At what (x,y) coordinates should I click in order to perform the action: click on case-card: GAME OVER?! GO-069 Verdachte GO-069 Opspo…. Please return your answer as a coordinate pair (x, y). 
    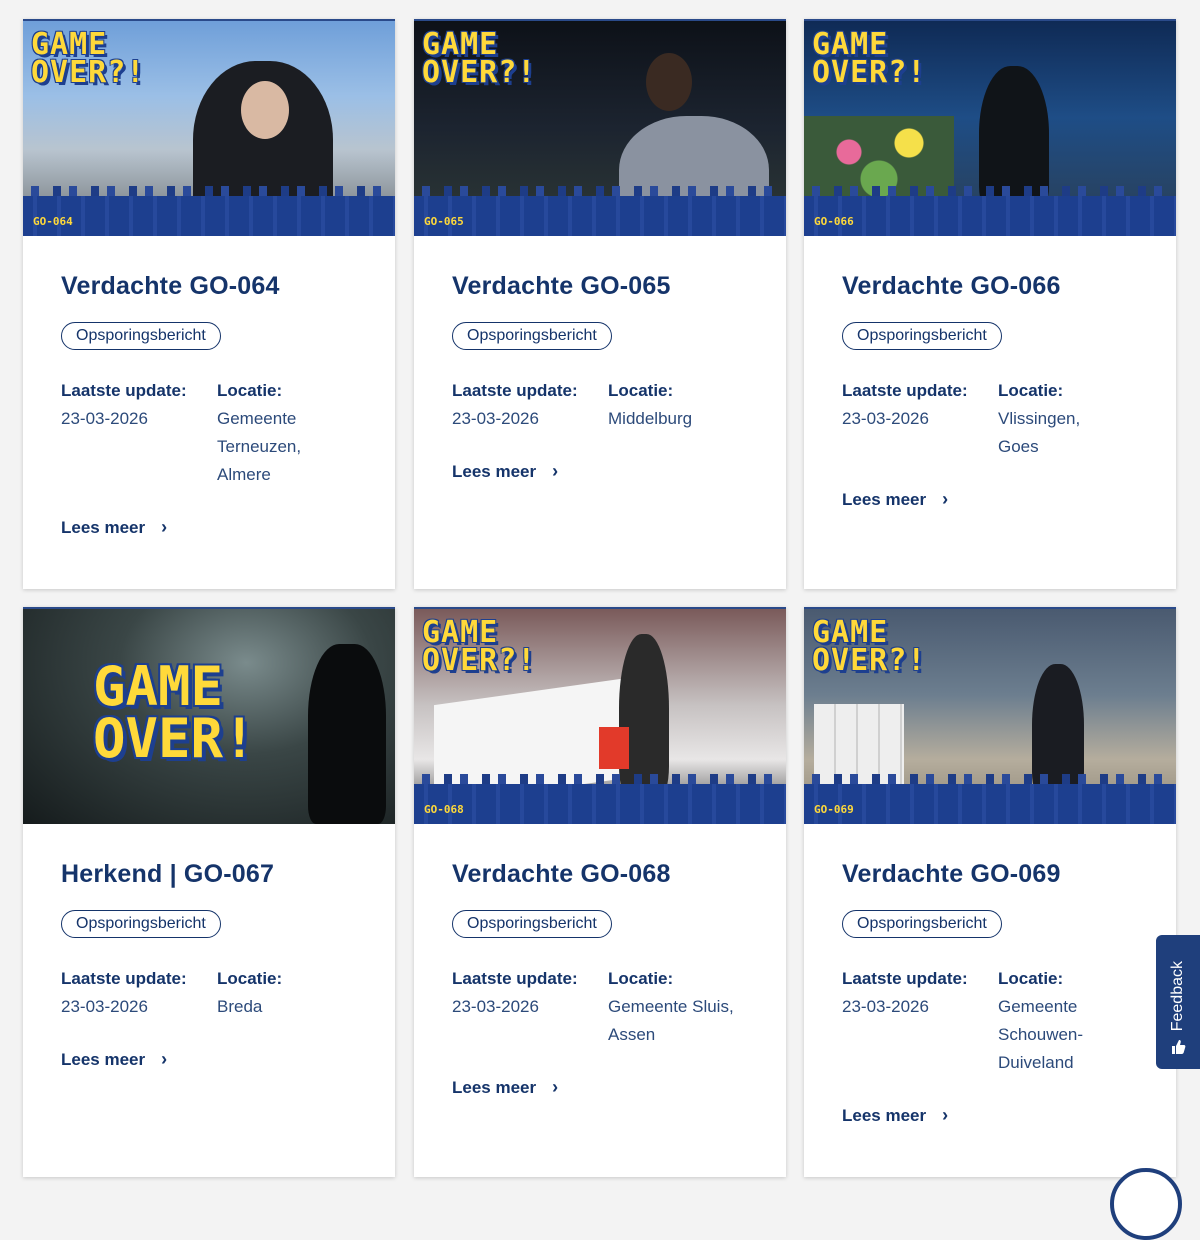
    Looking at the image, I should click on (990, 892).